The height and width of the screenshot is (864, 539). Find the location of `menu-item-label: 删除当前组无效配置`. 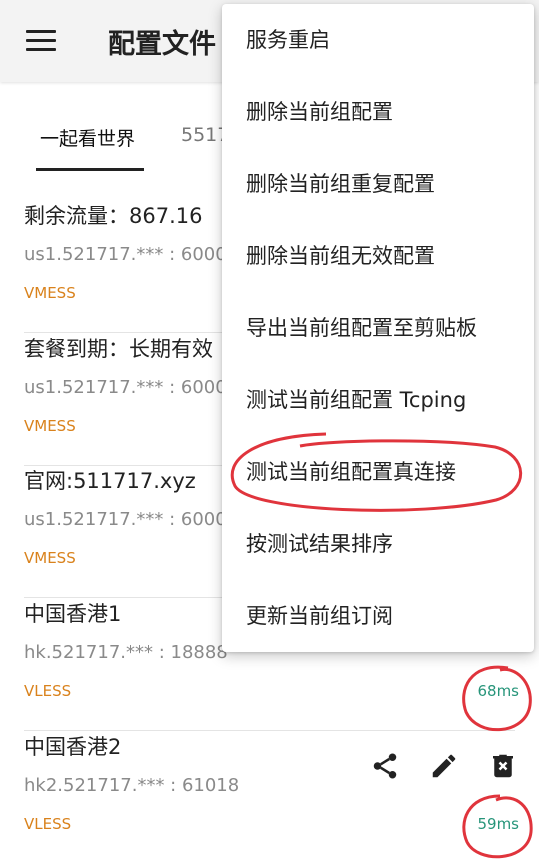

menu-item-label: 删除当前组无效配置 is located at coordinates (340, 256).